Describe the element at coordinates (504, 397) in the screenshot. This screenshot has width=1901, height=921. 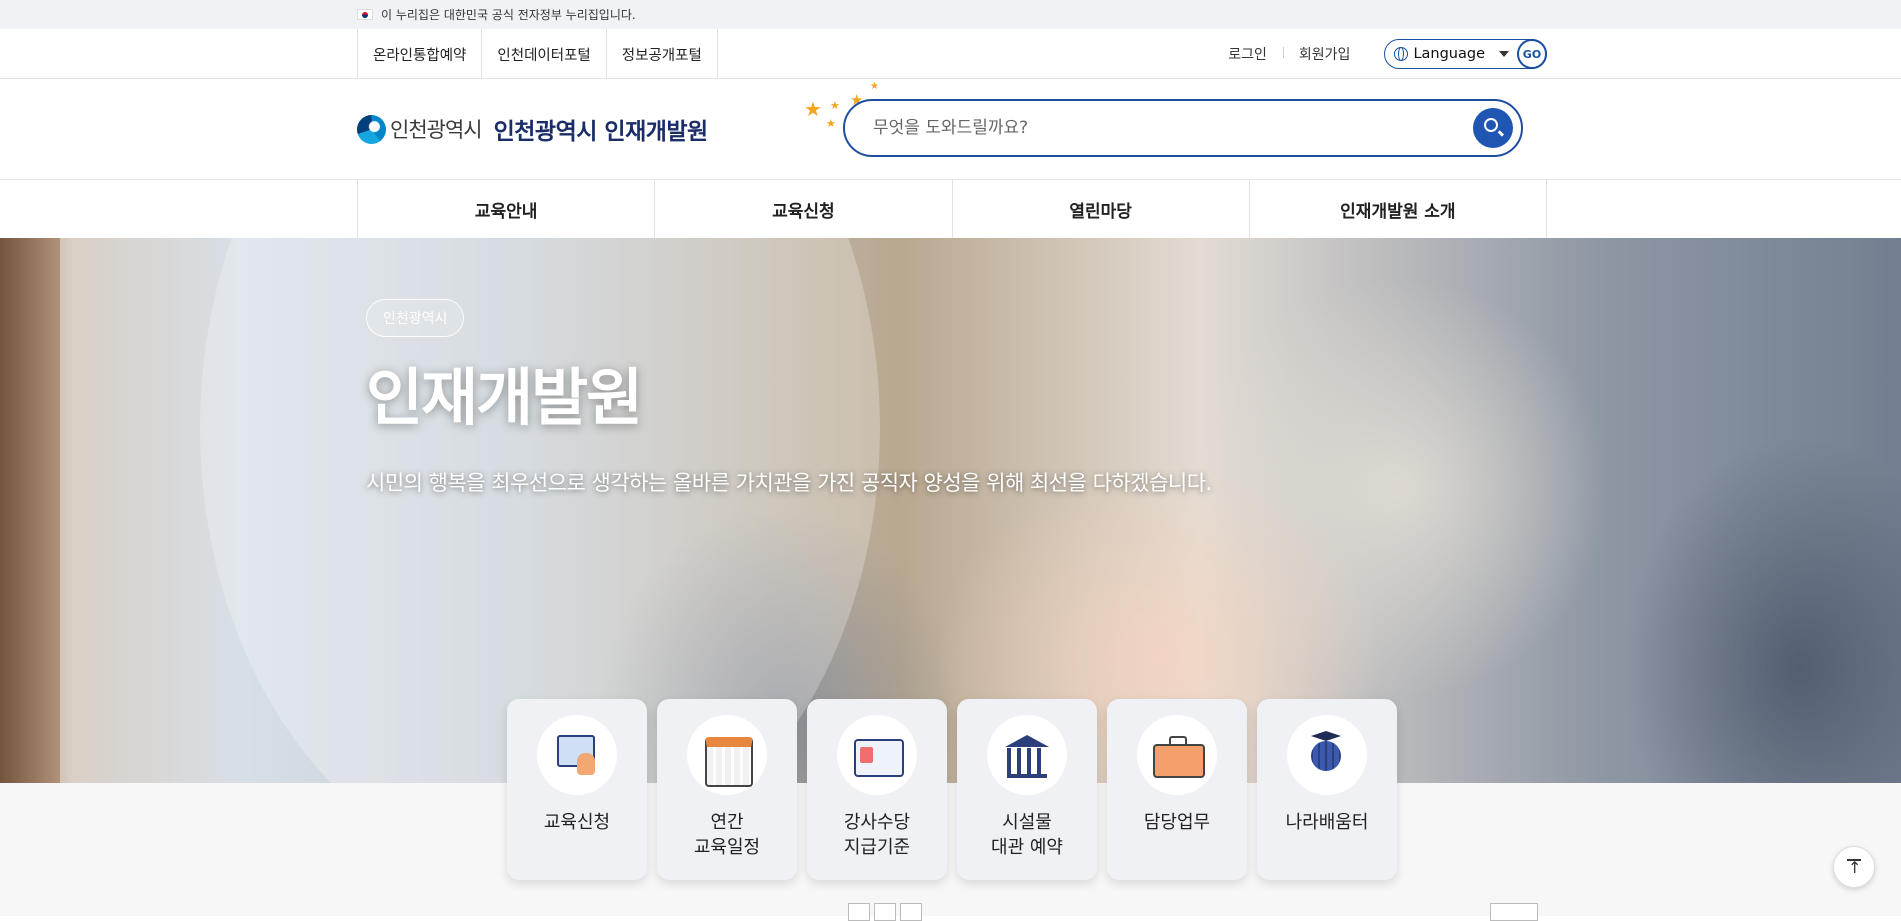
I see `hero-title: 인재개발원` at that location.